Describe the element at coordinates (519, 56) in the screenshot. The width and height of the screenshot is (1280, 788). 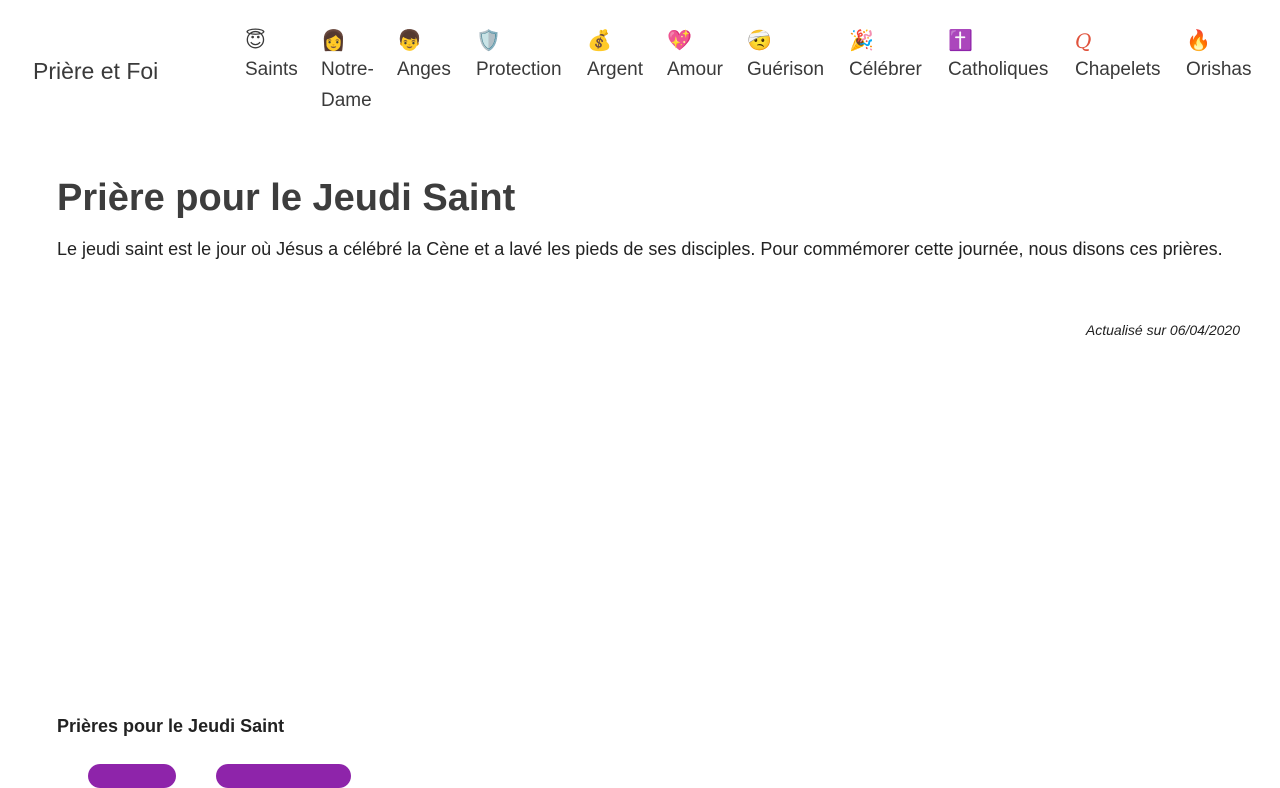
I see `nav-item-protection: 🛡️ Protection` at that location.